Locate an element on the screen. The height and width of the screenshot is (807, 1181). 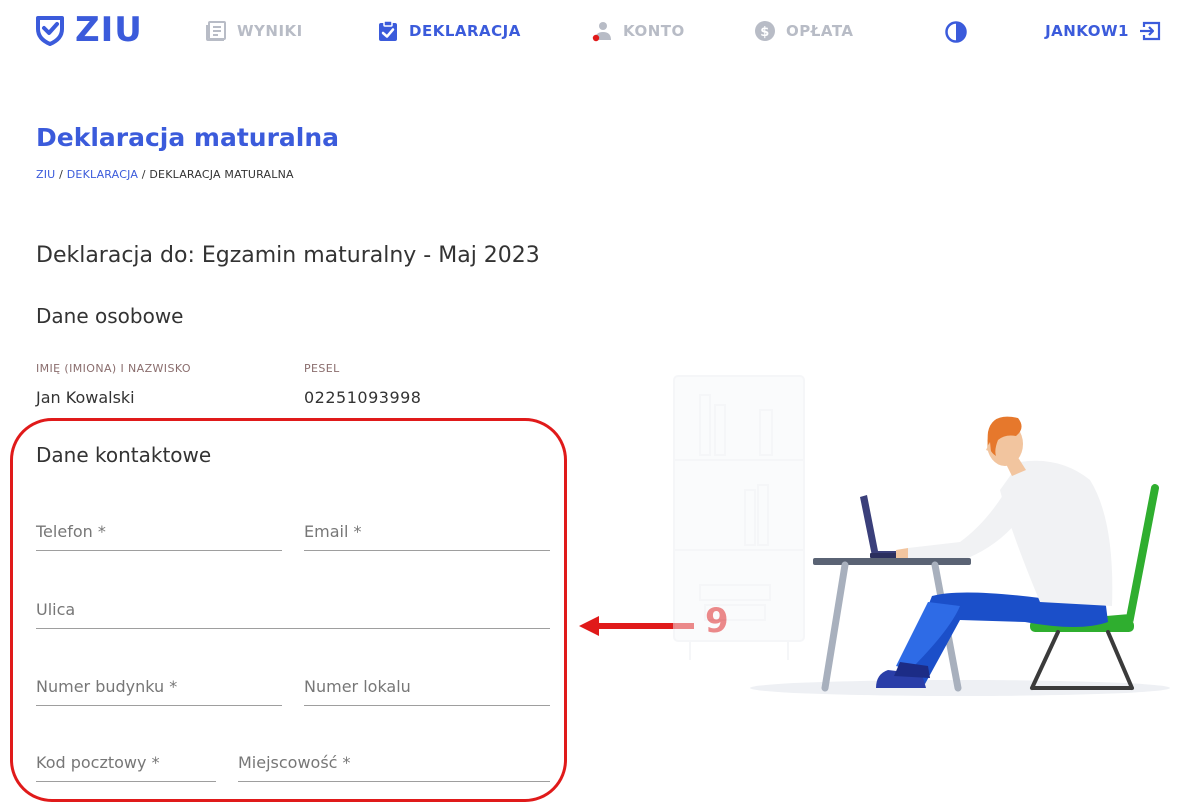
user-icon is located at coordinates (601, 32).